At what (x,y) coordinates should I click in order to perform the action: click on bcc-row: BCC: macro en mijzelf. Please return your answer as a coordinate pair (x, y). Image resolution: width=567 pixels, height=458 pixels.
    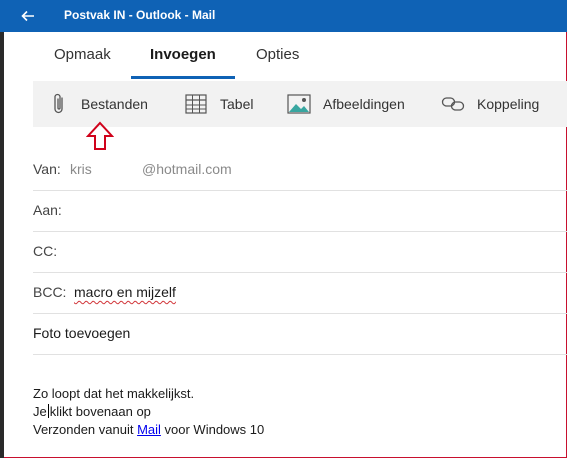
    Looking at the image, I should click on (300, 293).